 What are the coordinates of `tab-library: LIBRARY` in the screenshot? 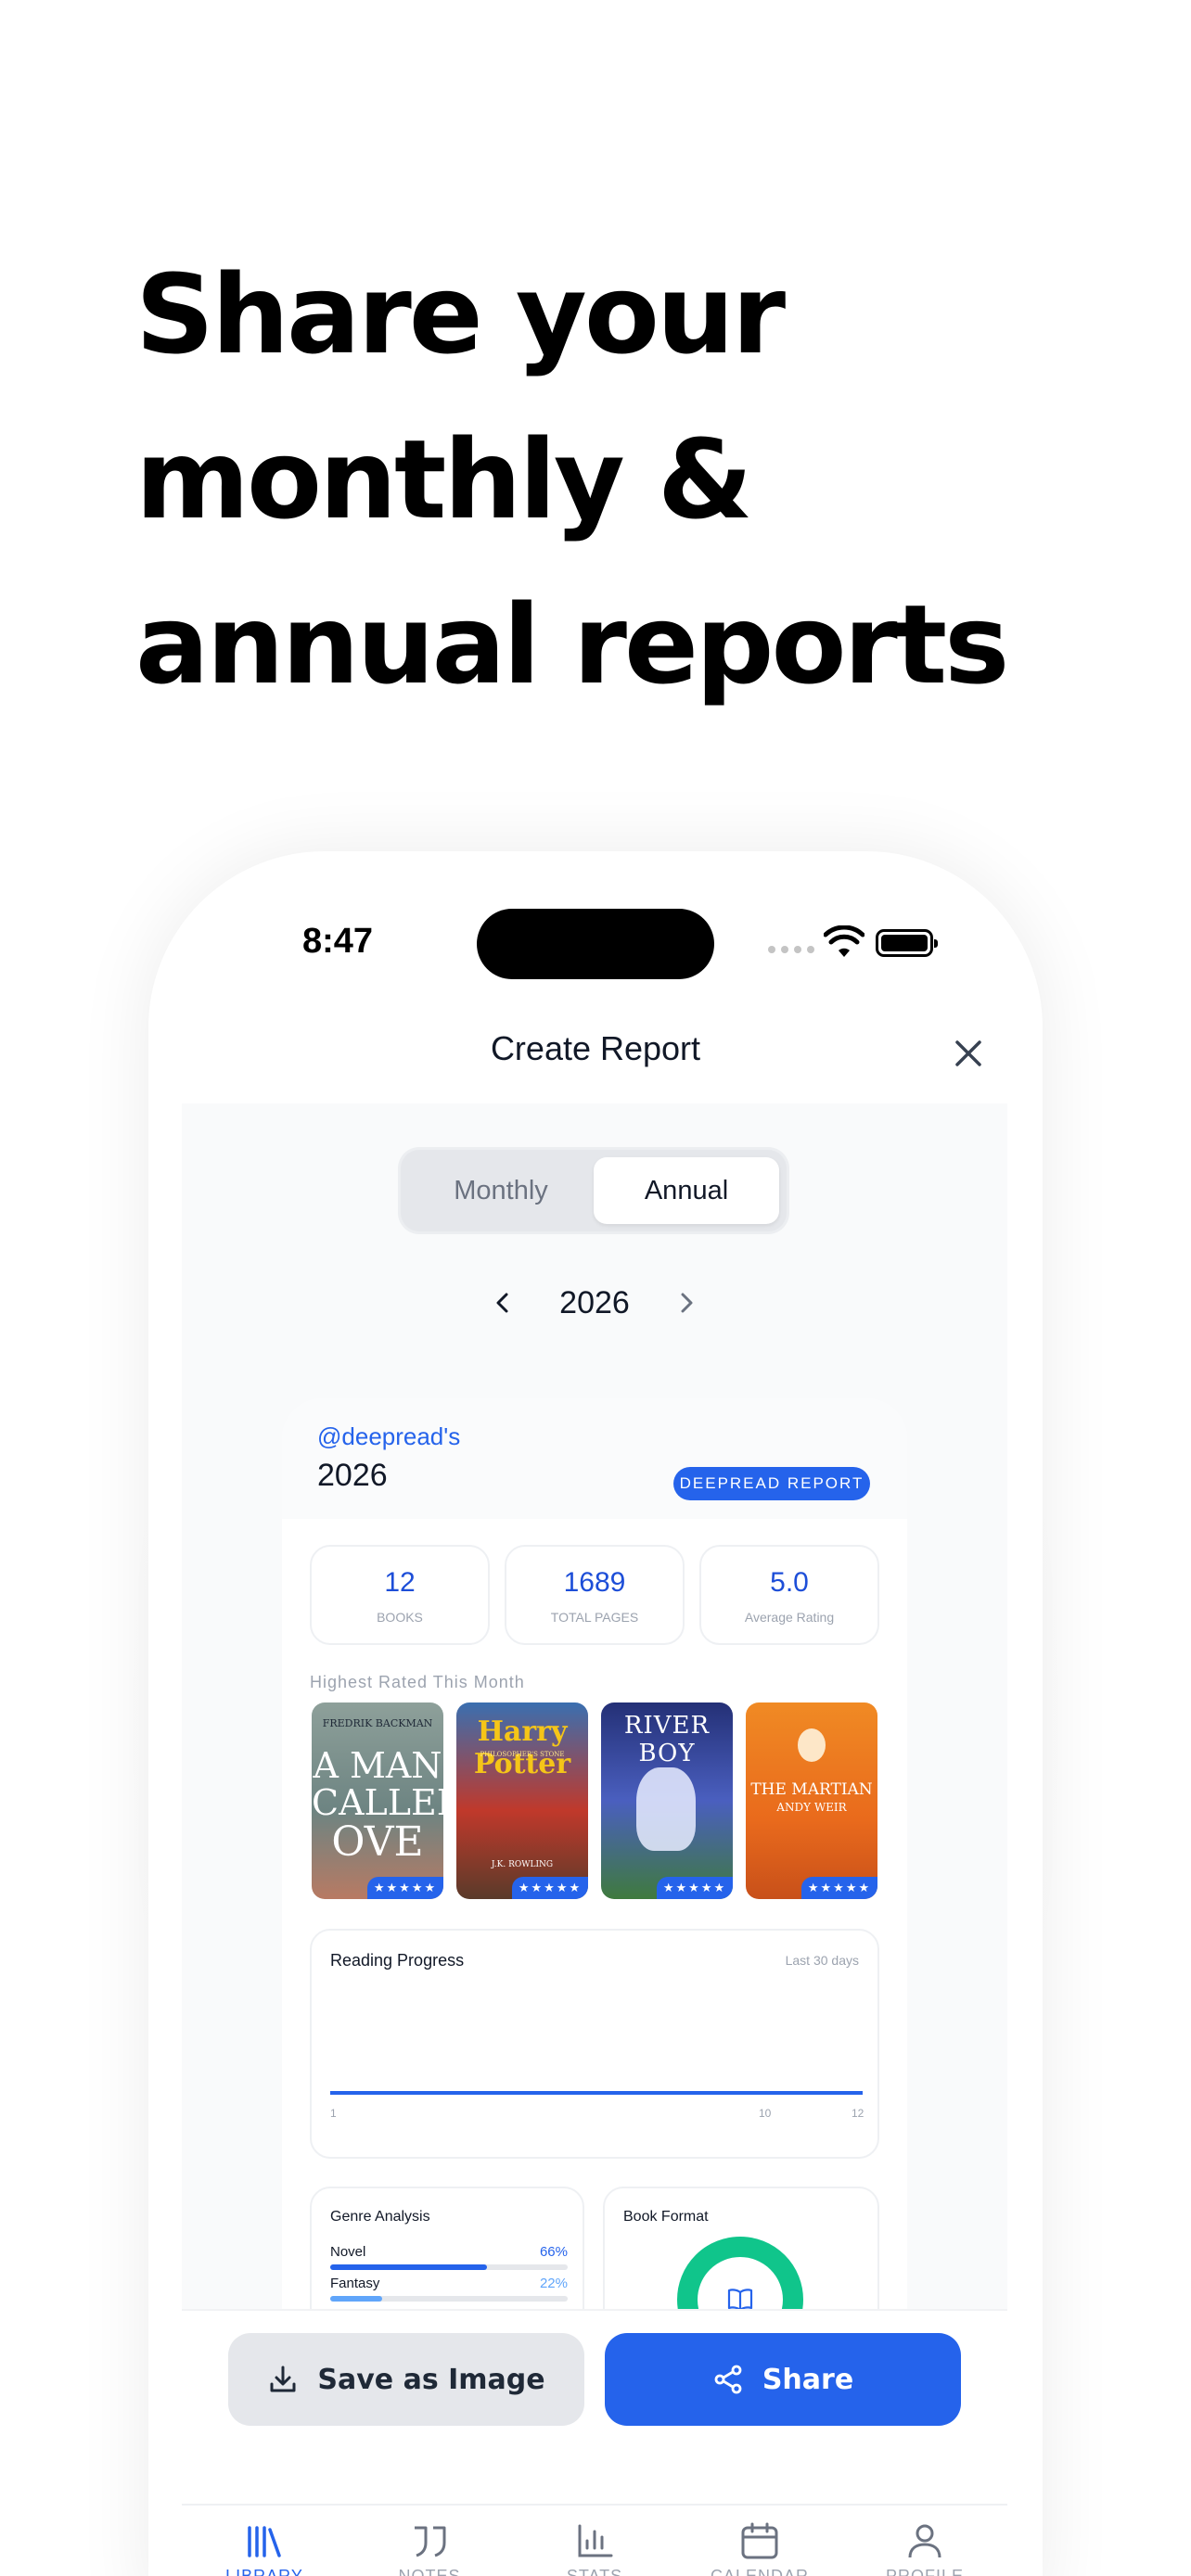 It's located at (264, 2541).